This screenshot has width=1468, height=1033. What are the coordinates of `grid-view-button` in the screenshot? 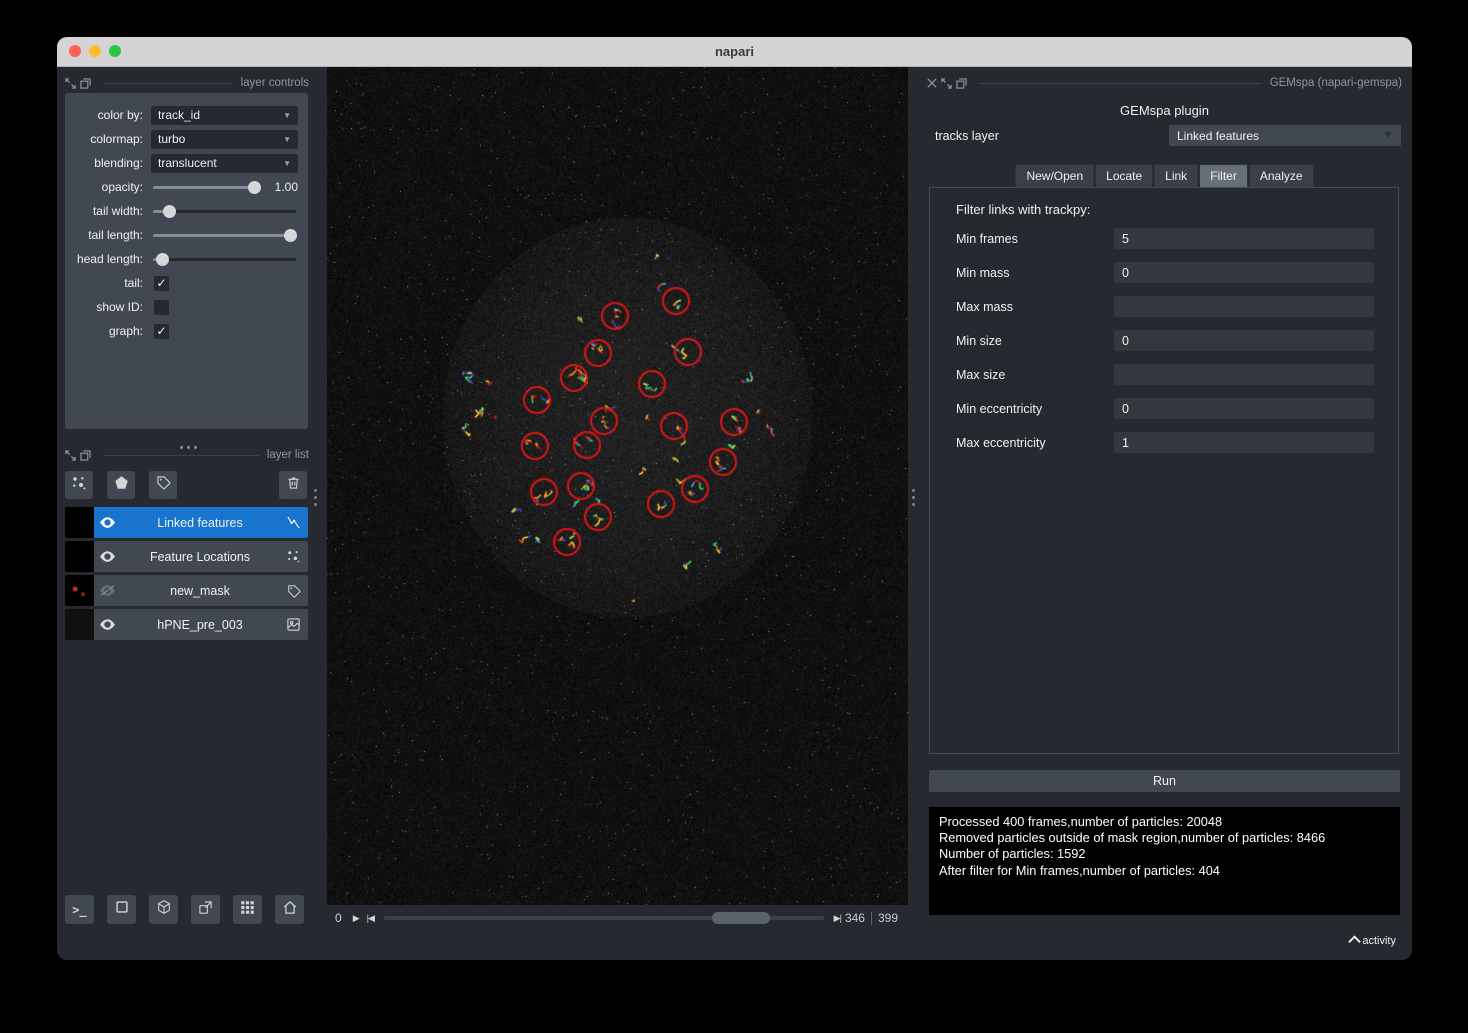 It's located at (247, 909).